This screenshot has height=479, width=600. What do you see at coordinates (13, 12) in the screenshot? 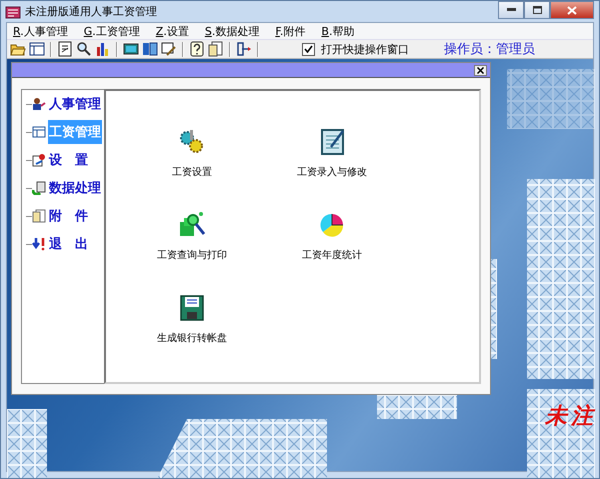
I see `app-icon` at bounding box center [13, 12].